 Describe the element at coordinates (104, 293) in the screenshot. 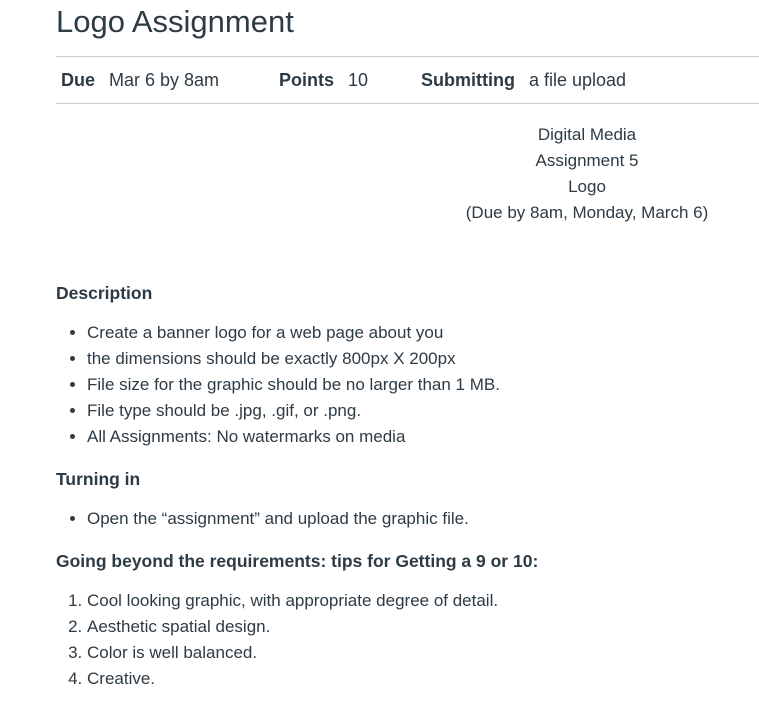

I see `description-heading: Description` at that location.